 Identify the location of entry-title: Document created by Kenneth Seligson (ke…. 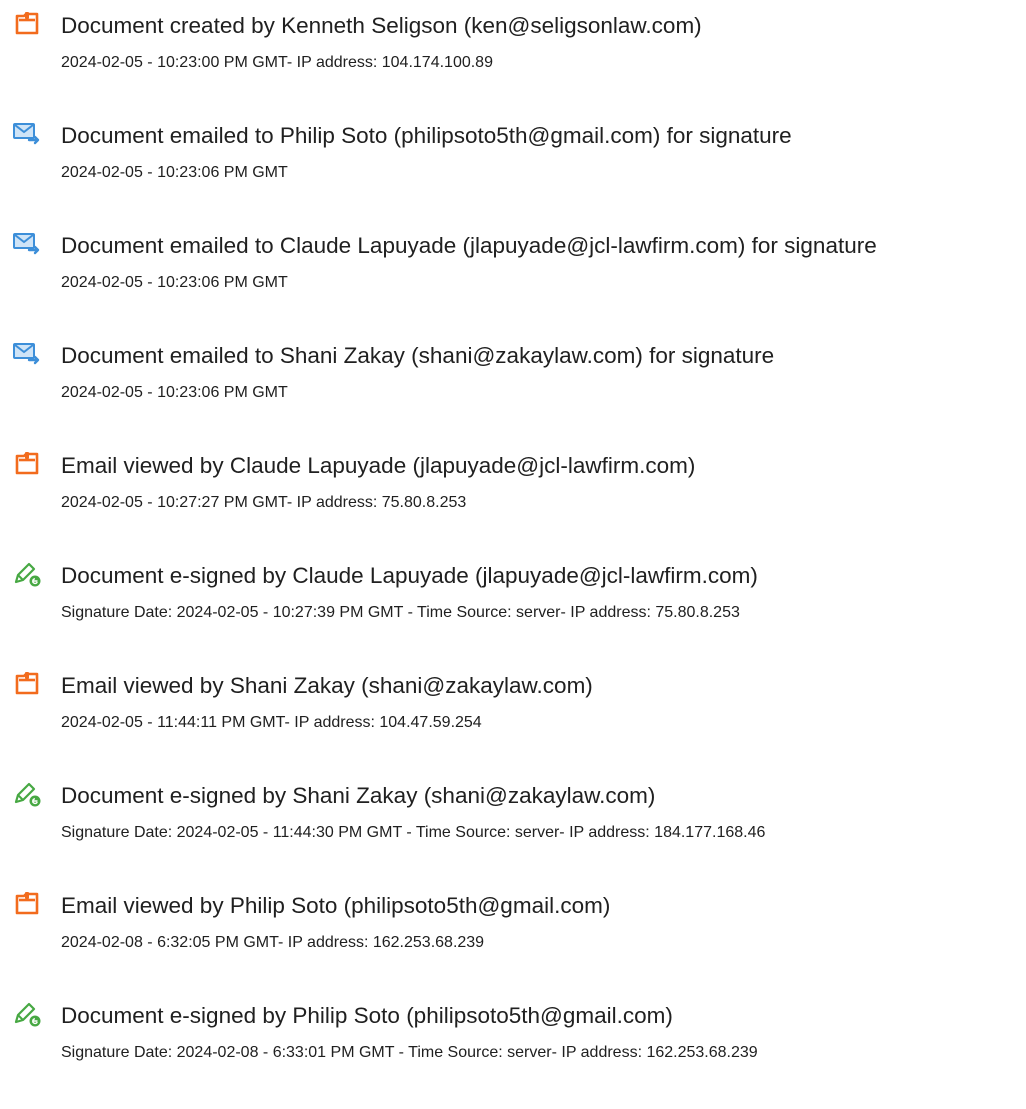
(381, 25).